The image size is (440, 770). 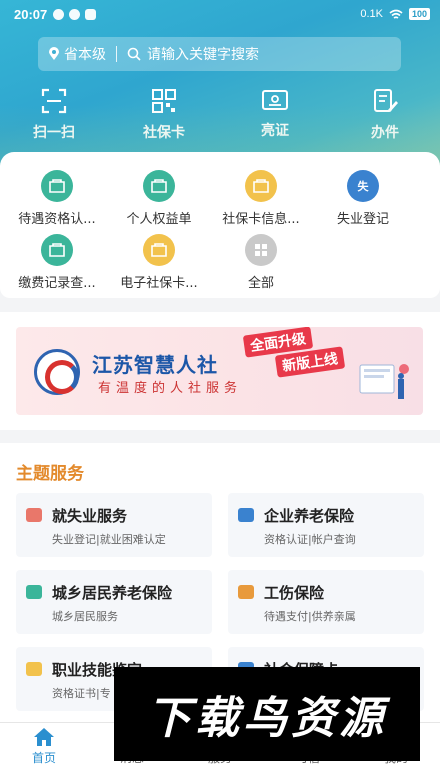 I want to click on battery-indicator: 100, so click(x=419, y=14).